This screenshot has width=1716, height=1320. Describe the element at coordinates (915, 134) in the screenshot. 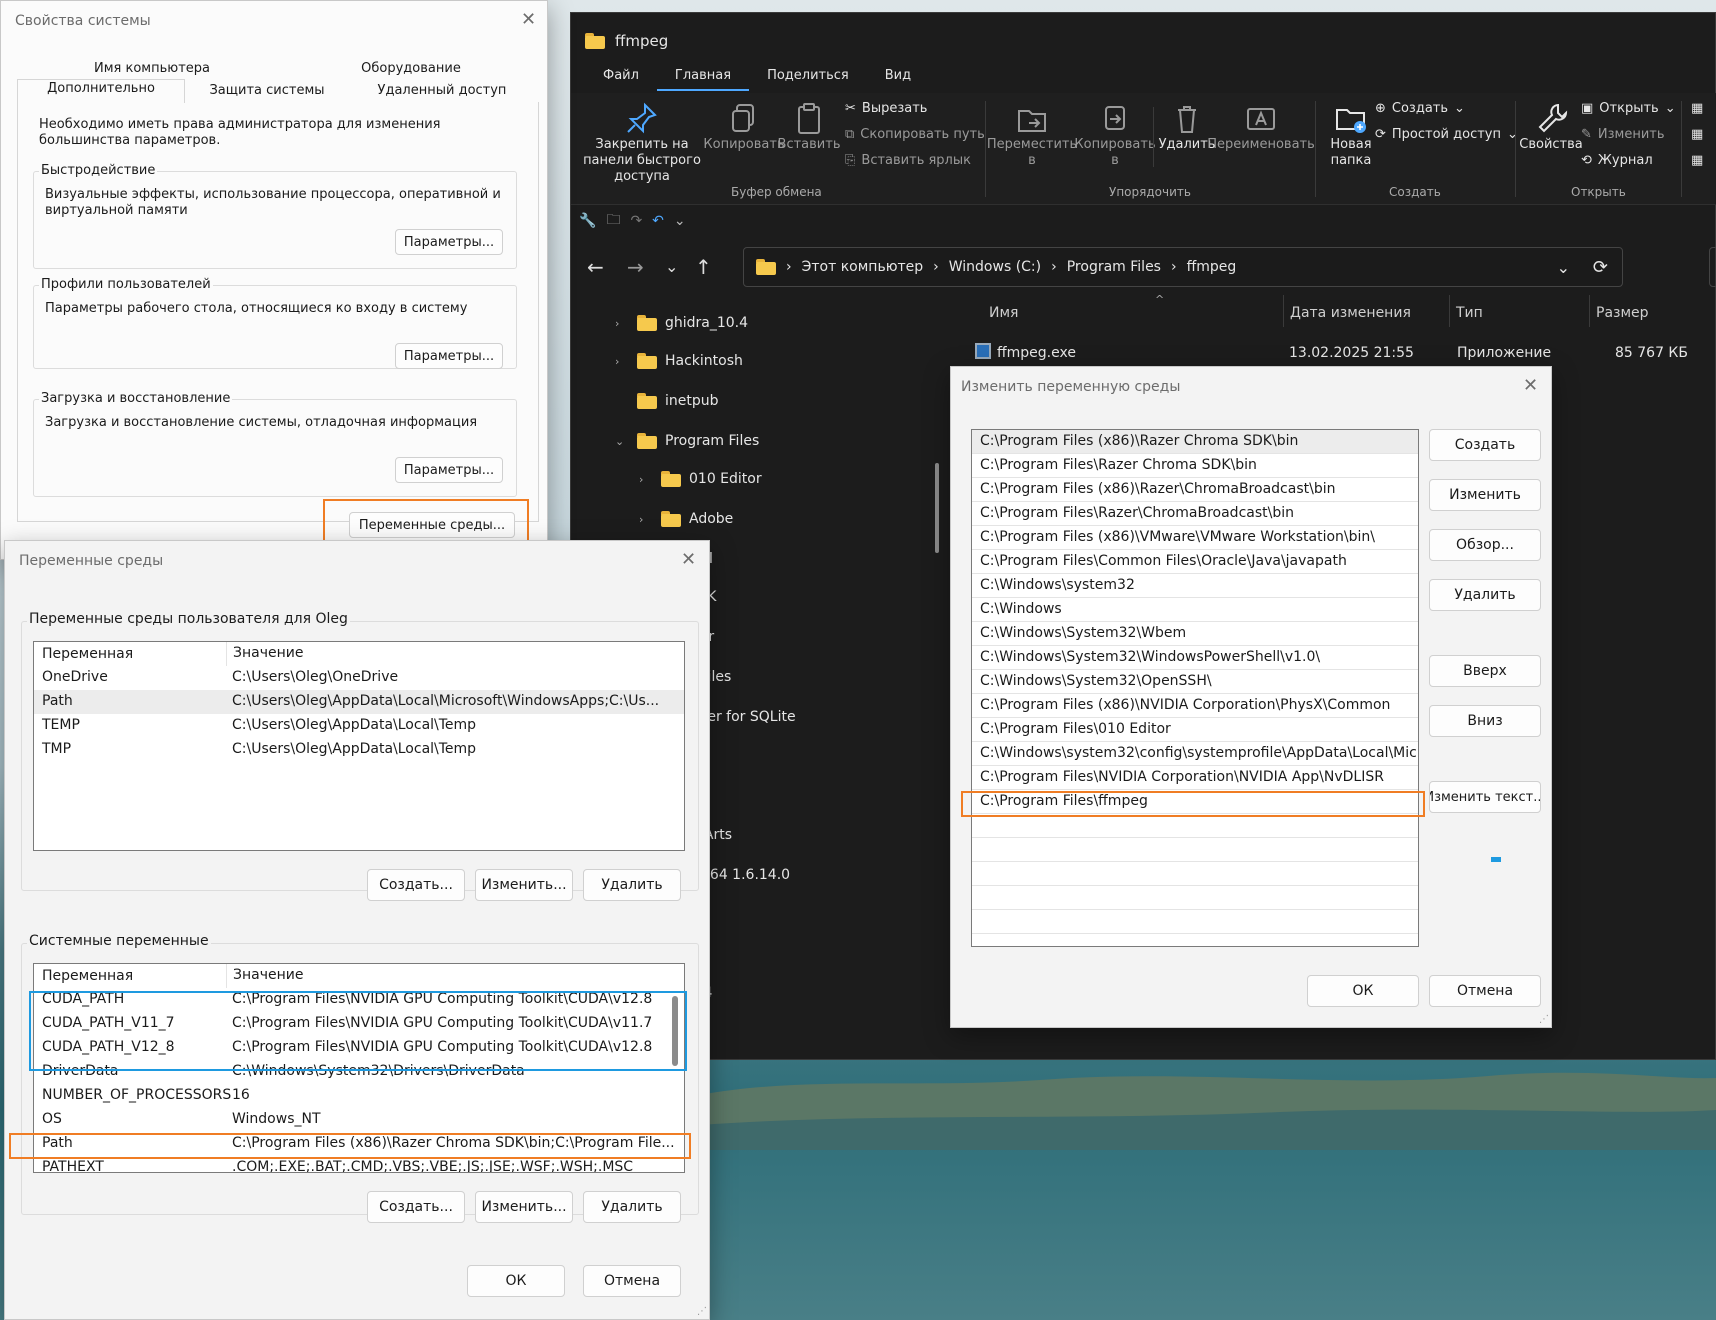

I see `copy-path-button: ⧉ Скопировать путь` at that location.